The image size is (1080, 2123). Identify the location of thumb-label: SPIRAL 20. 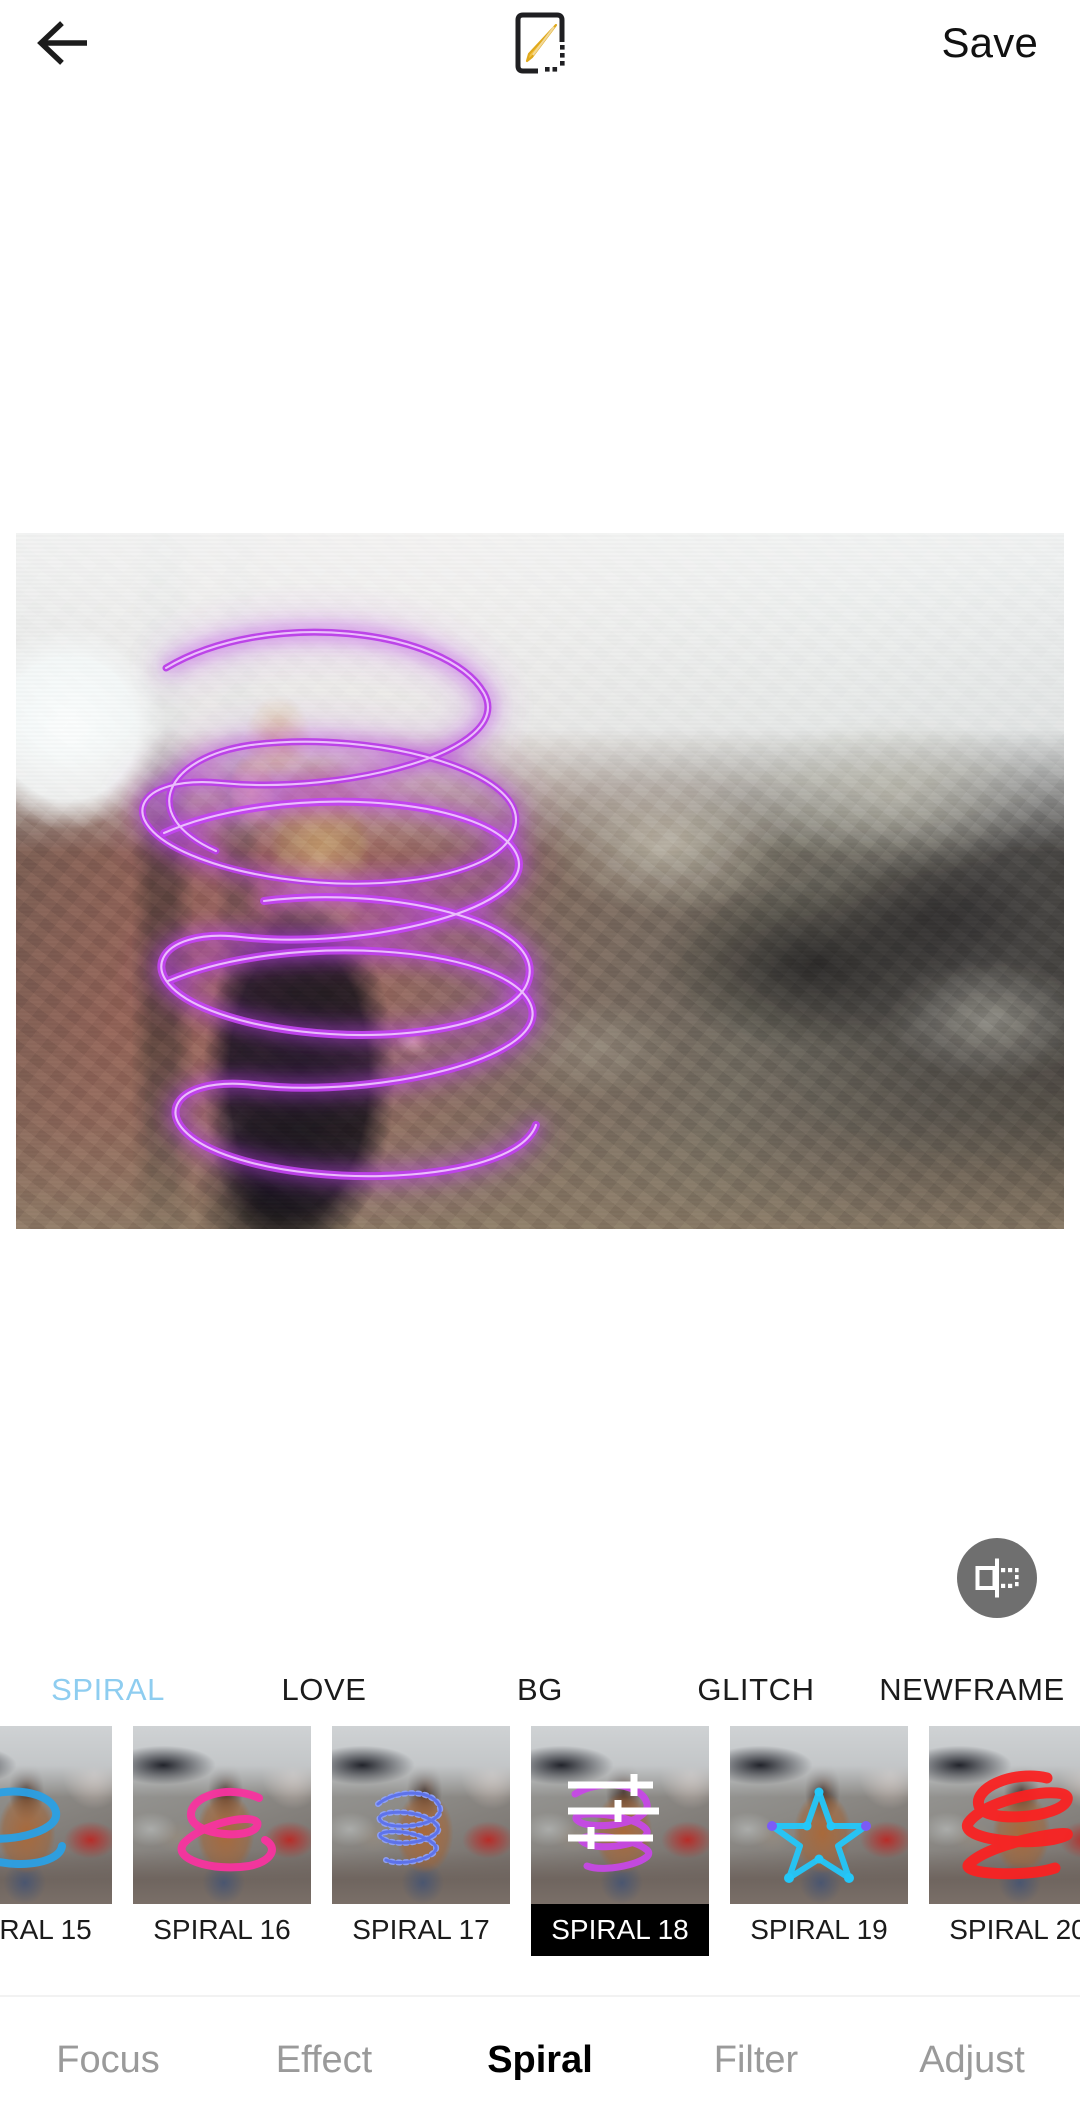
(1014, 1929).